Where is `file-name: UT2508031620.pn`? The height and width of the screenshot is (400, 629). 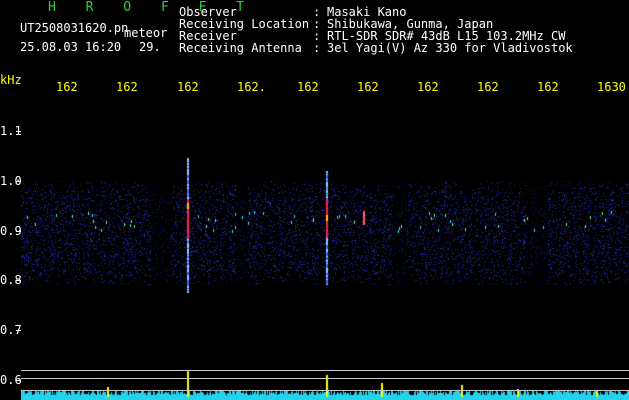
file-name: UT2508031620.pn is located at coordinates (74, 28).